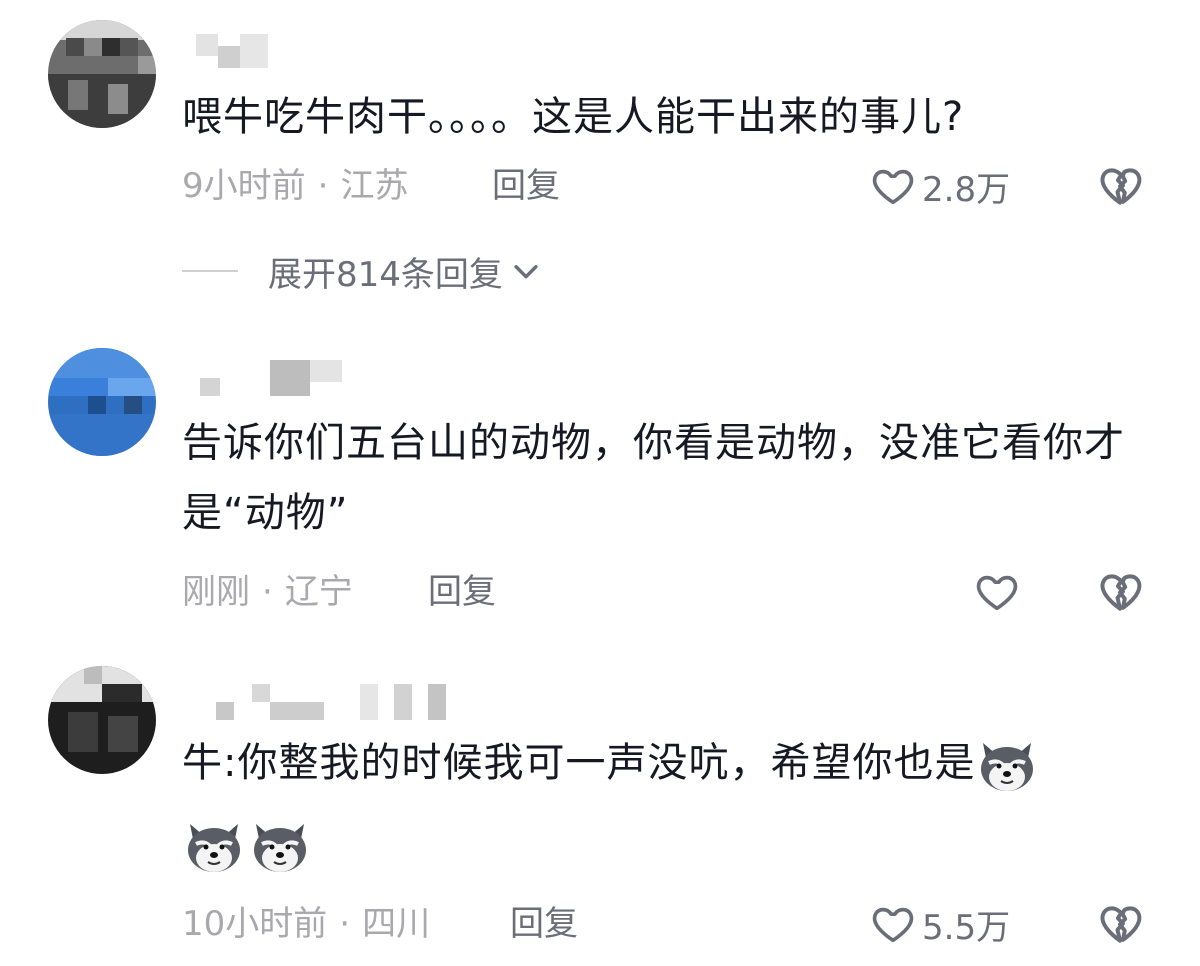  What do you see at coordinates (573, 117) in the screenshot?
I see `comment-text: 喂牛吃牛肉干。。。。这是人能干出来的事儿?` at bounding box center [573, 117].